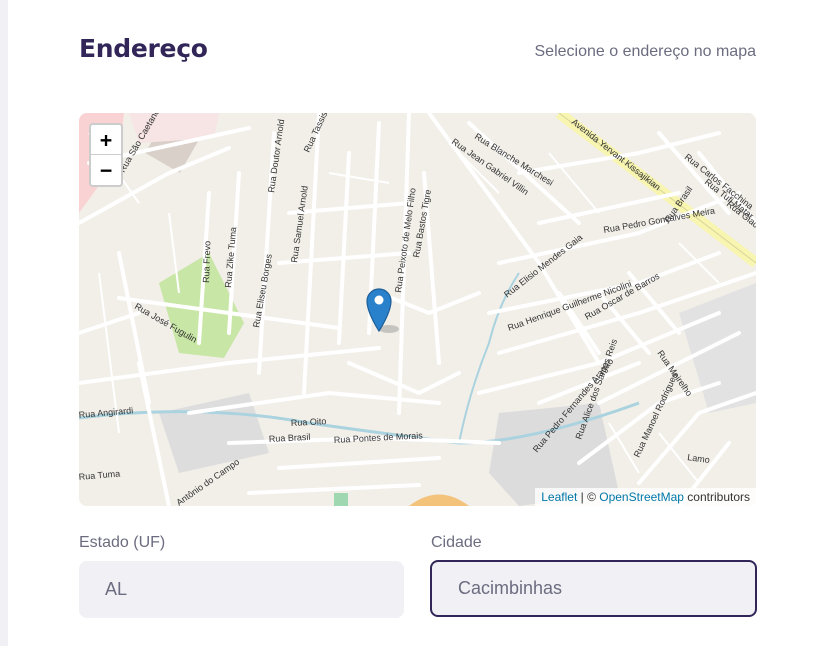 Image resolution: width=828 pixels, height=646 pixels. Describe the element at coordinates (383, 310) in the screenshot. I see `map-pin-icon` at that location.